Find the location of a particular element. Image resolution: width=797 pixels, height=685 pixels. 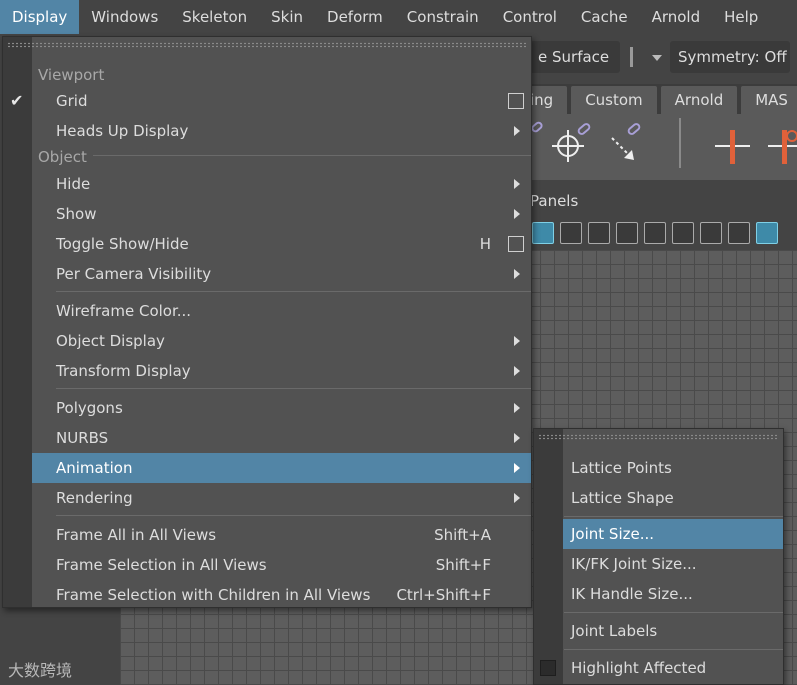

shaded-cube-icon is located at coordinates (767, 233).